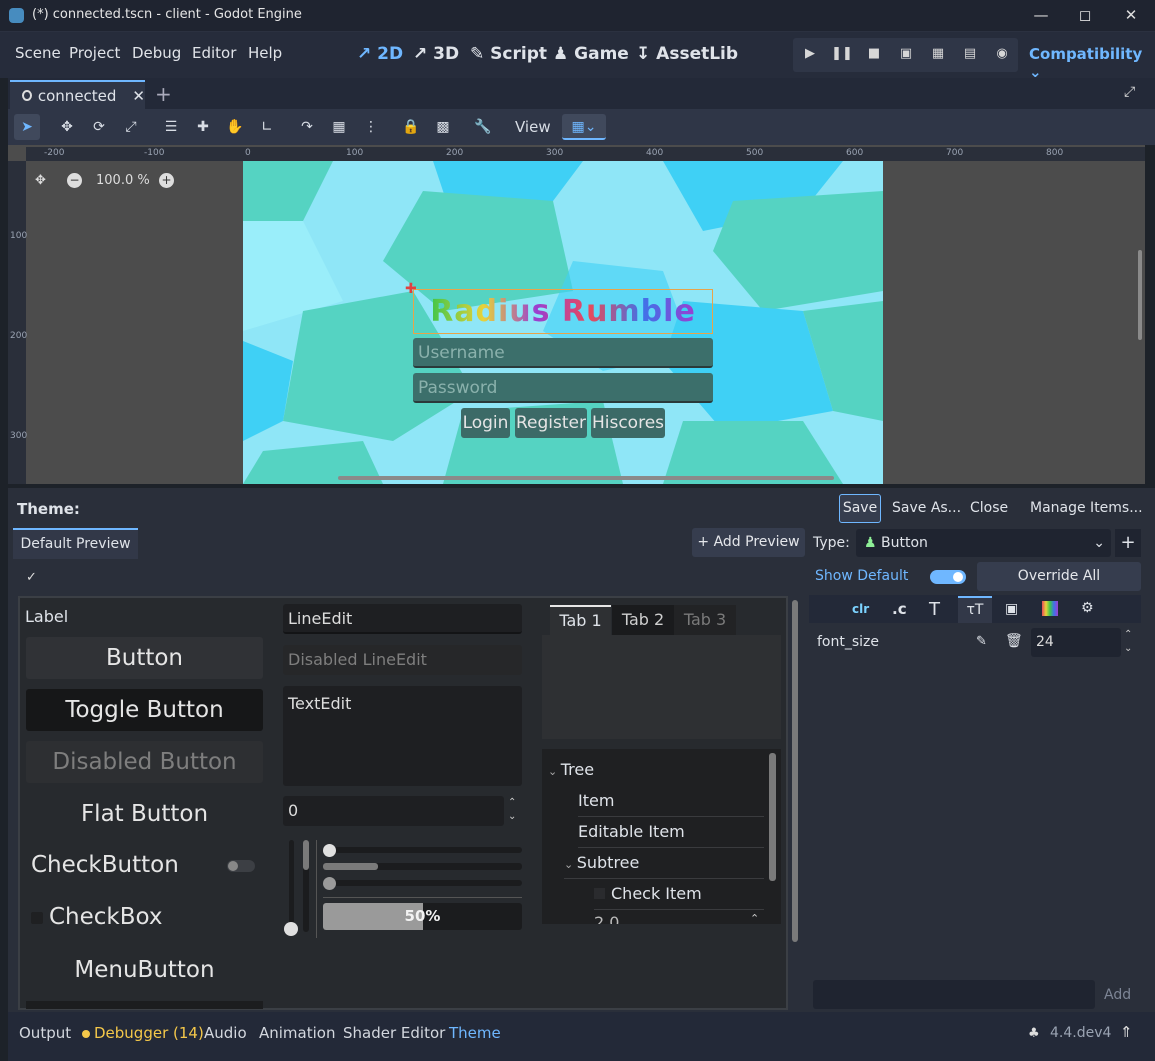 This screenshot has height=1061, width=1155. I want to click on pan-tool-icon: ✋, so click(235, 127).